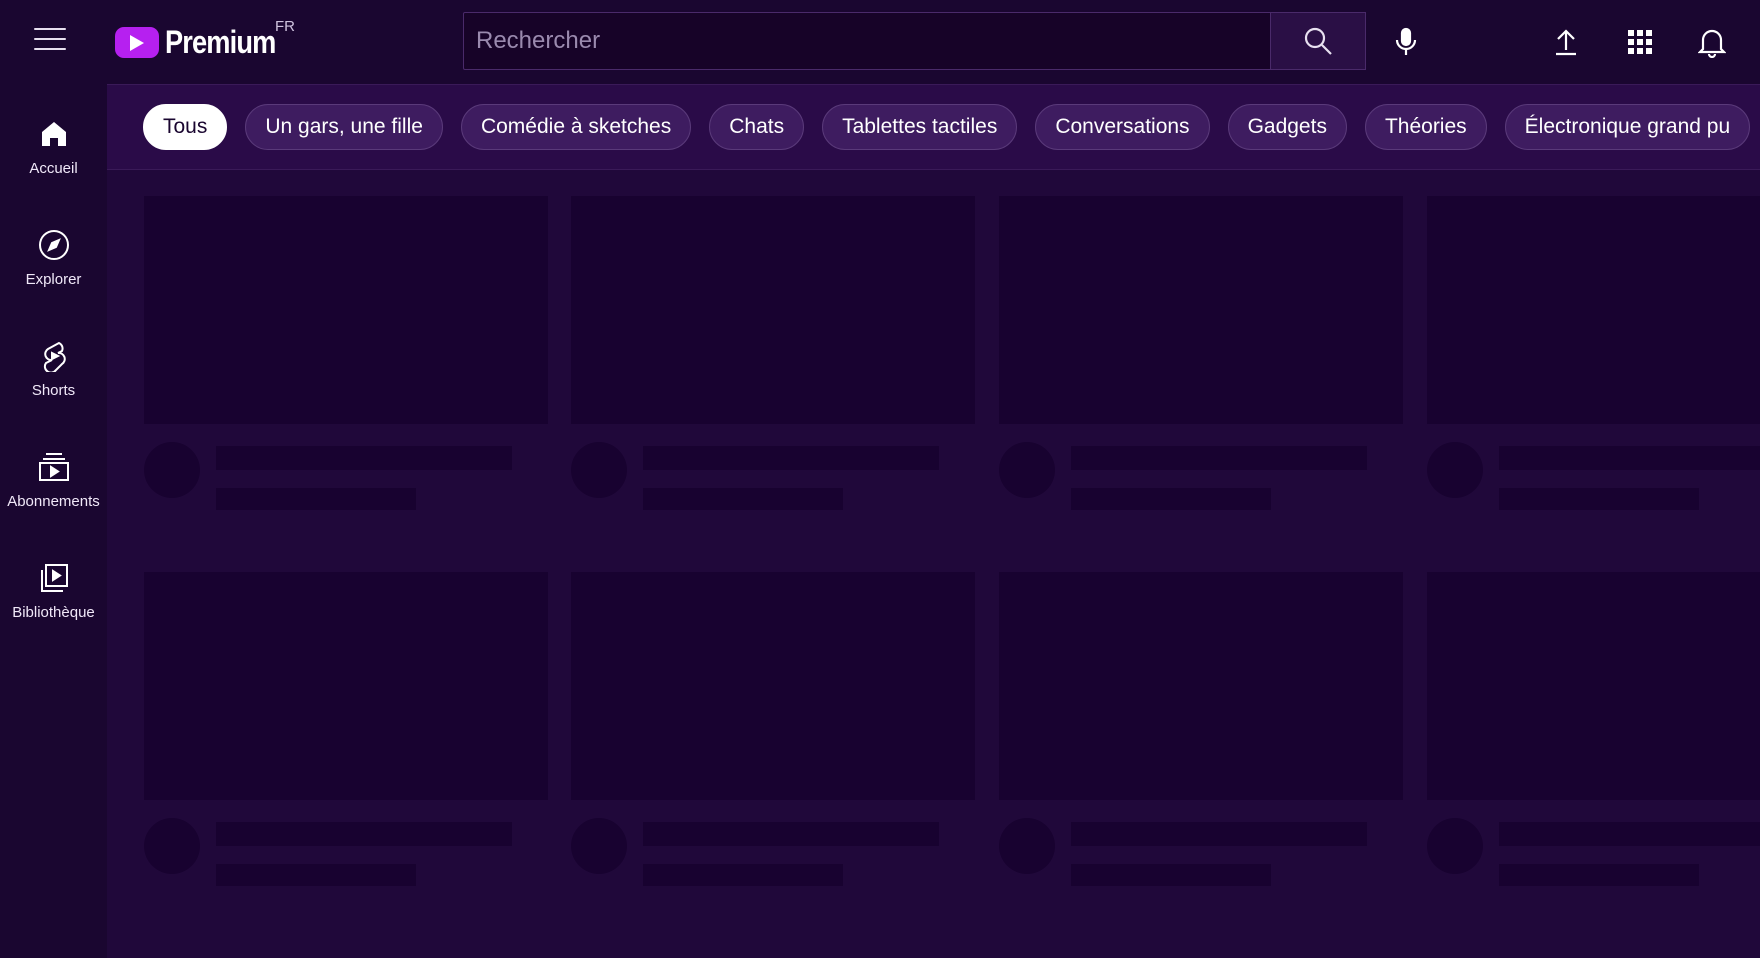  I want to click on chip-conversations: Conversations, so click(1122, 127).